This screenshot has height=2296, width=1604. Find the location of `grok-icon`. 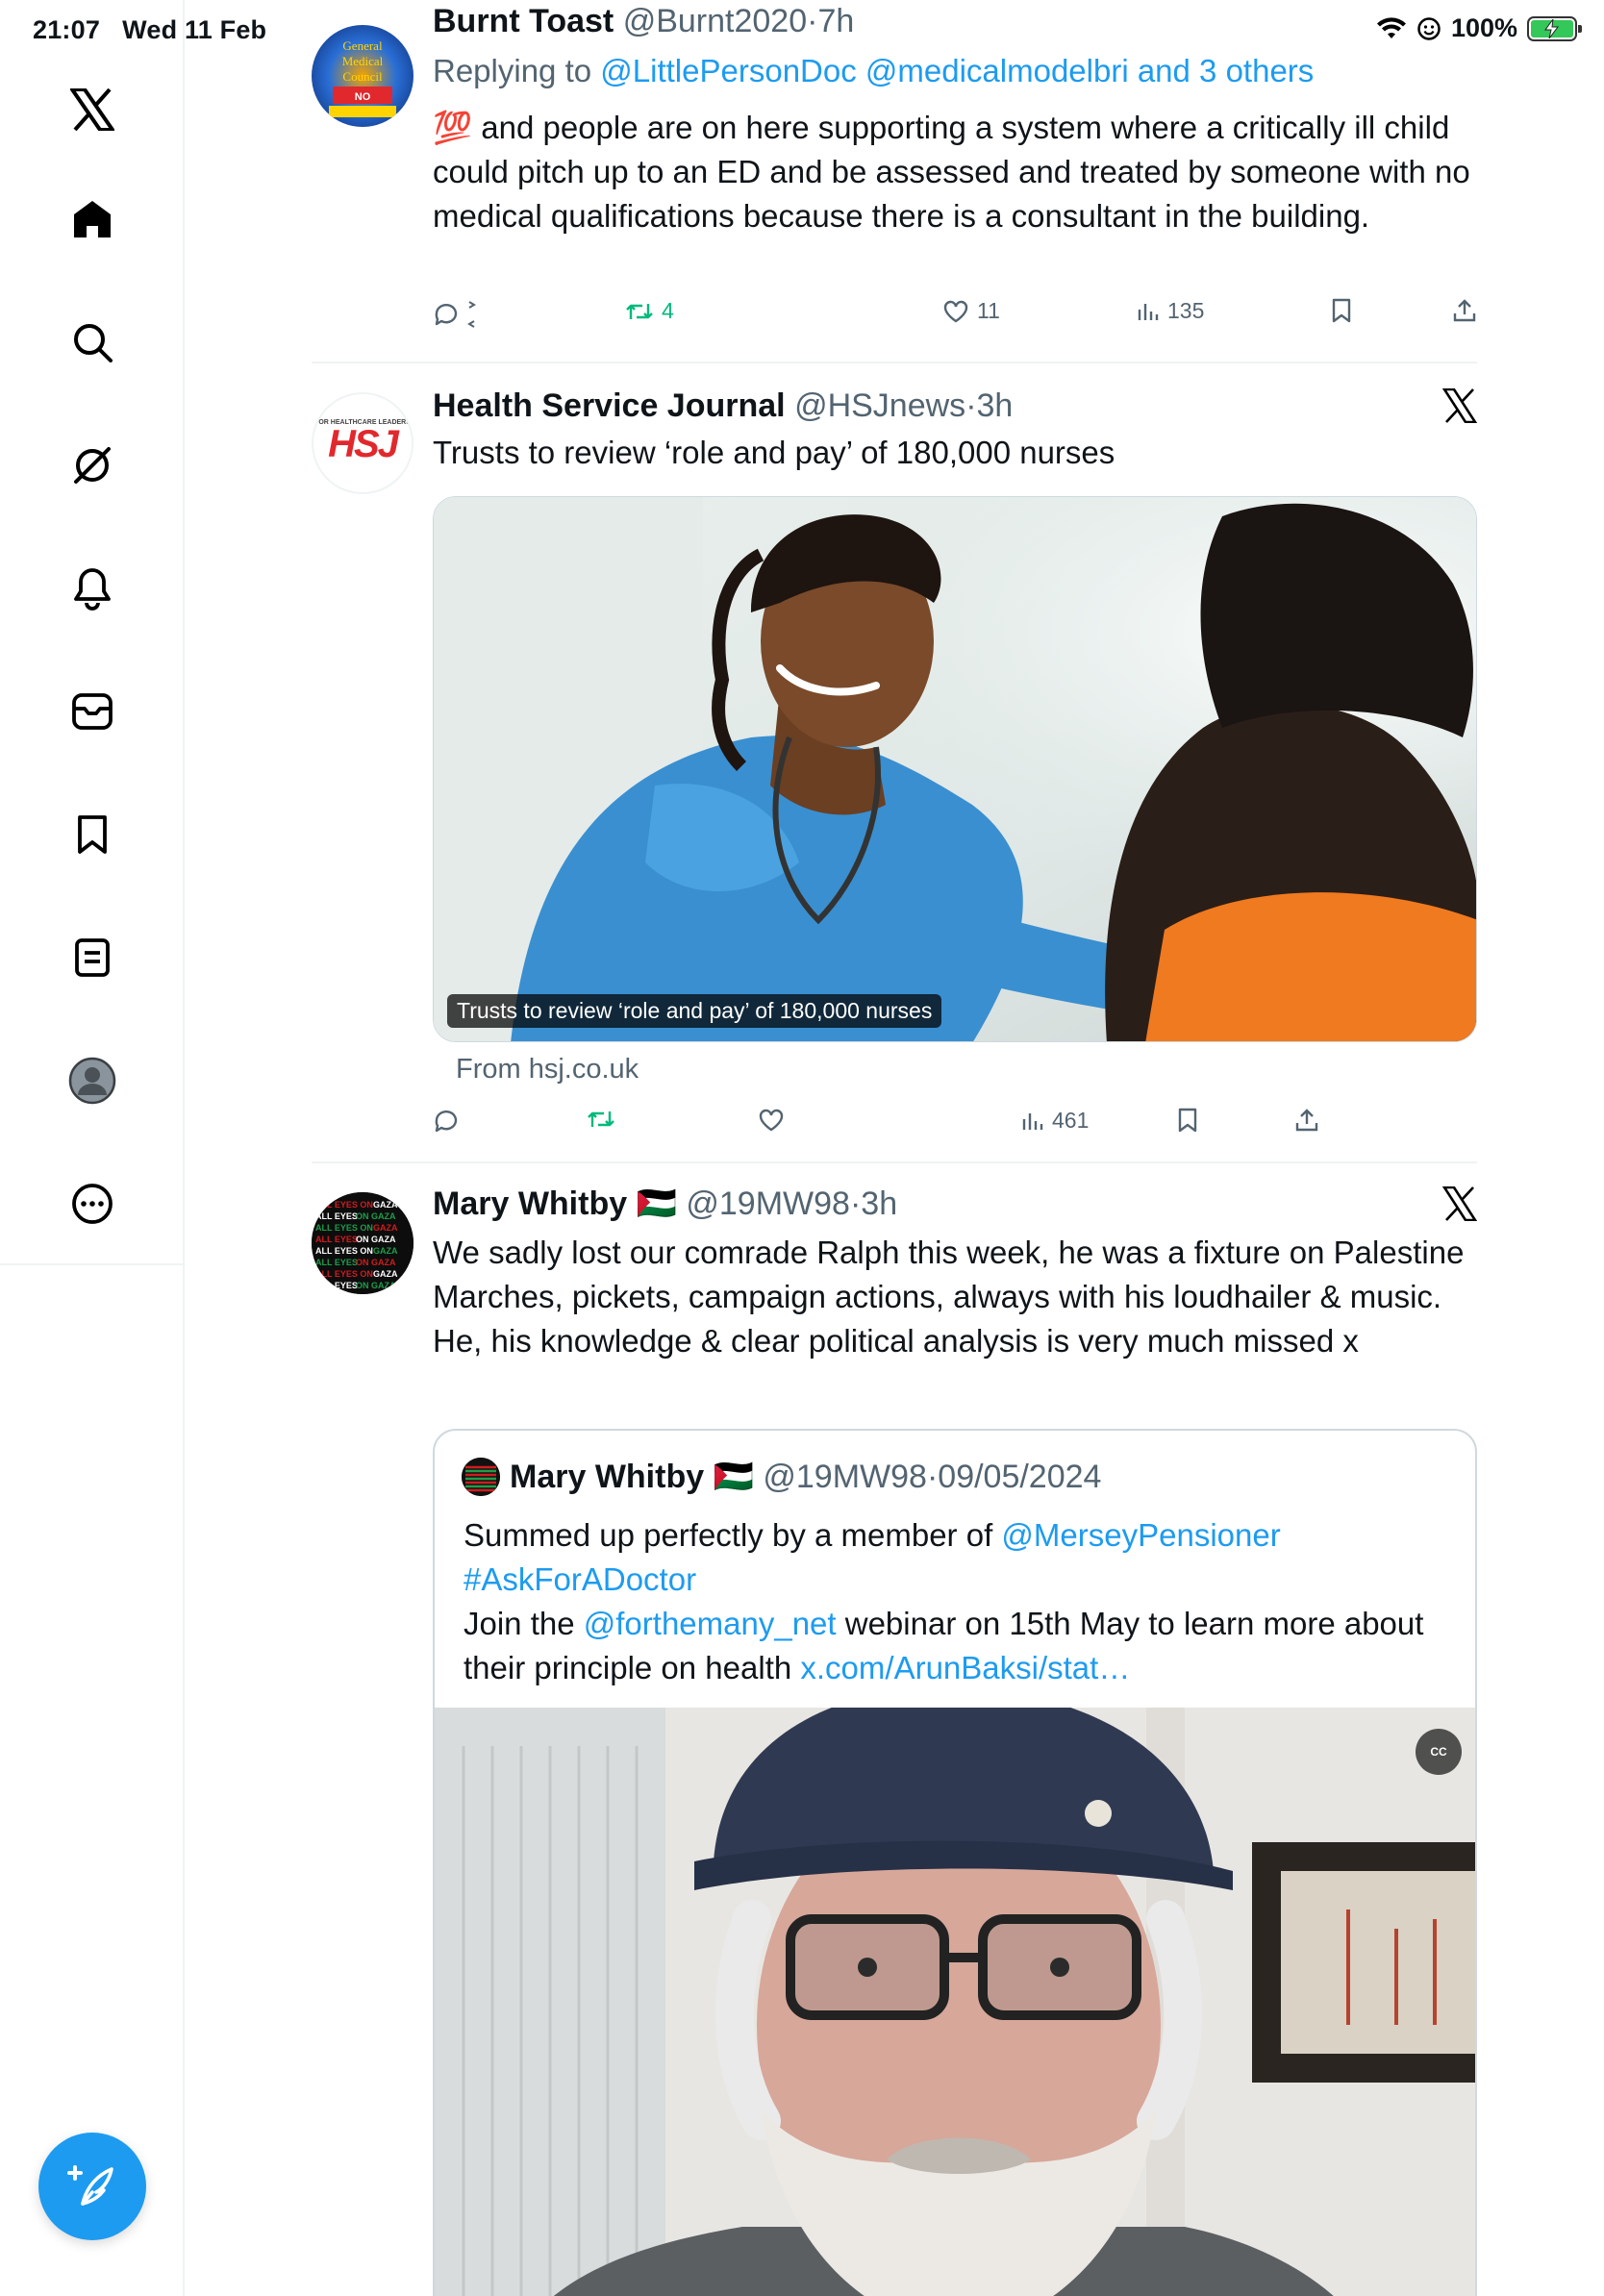

grok-icon is located at coordinates (92, 465).